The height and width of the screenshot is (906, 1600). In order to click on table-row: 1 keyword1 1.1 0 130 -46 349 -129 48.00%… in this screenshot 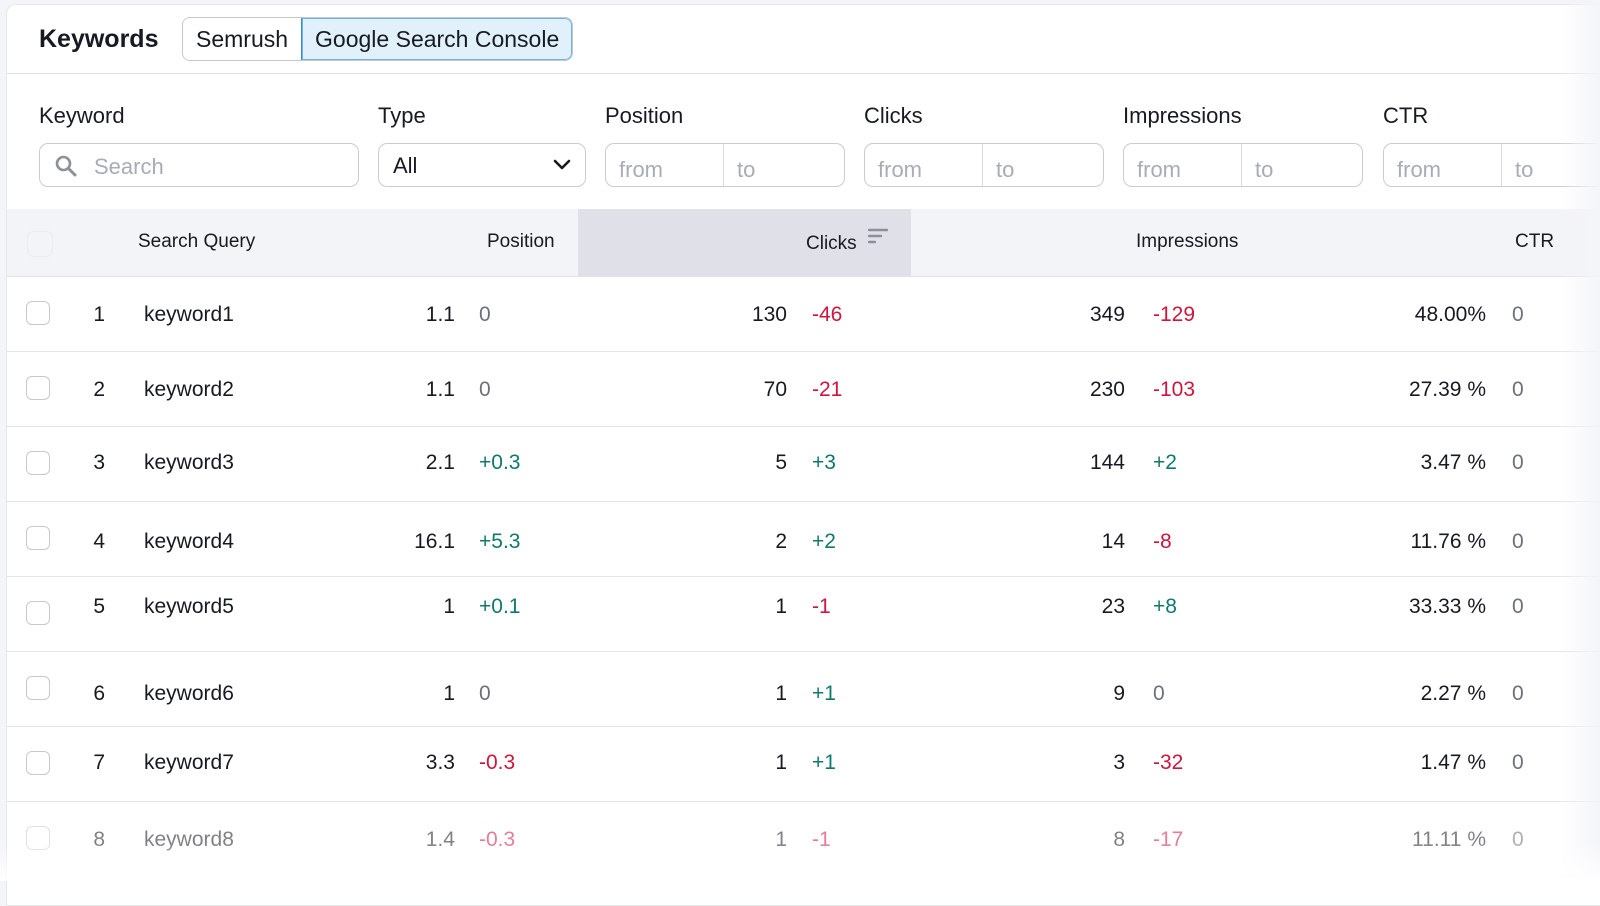, I will do `click(803, 314)`.